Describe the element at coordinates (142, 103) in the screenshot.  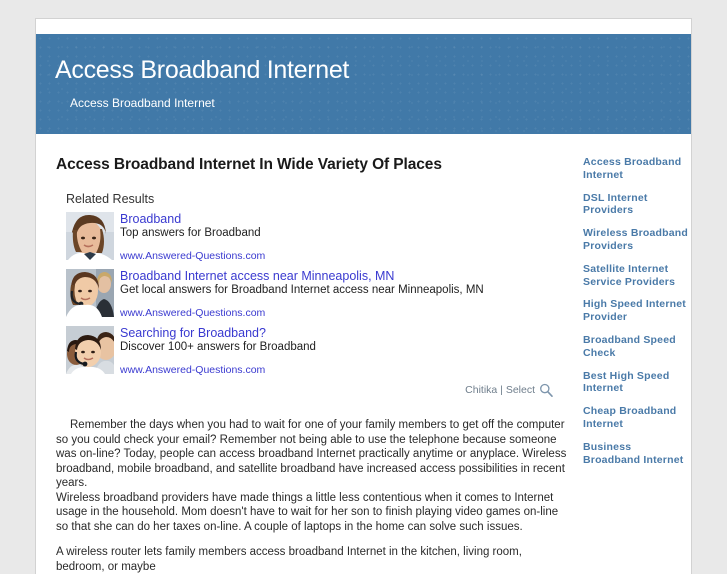
I see `banner-subtitle: Access Broadband Internet` at that location.